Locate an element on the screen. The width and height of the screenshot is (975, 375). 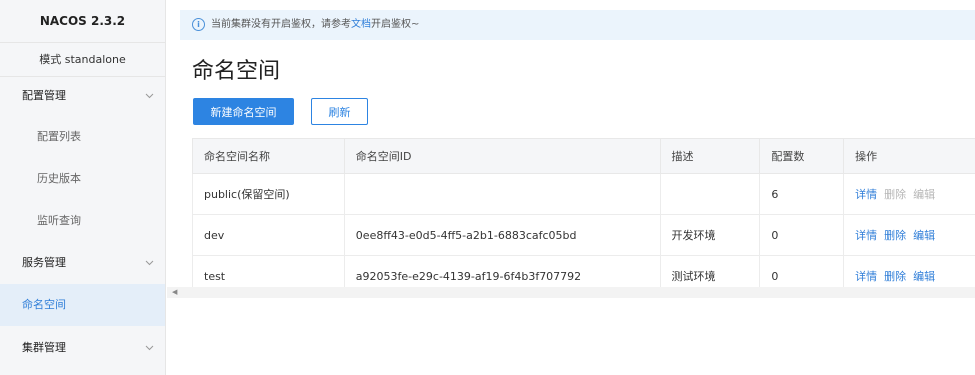
namespace-name: public(保留空间) is located at coordinates (268, 194).